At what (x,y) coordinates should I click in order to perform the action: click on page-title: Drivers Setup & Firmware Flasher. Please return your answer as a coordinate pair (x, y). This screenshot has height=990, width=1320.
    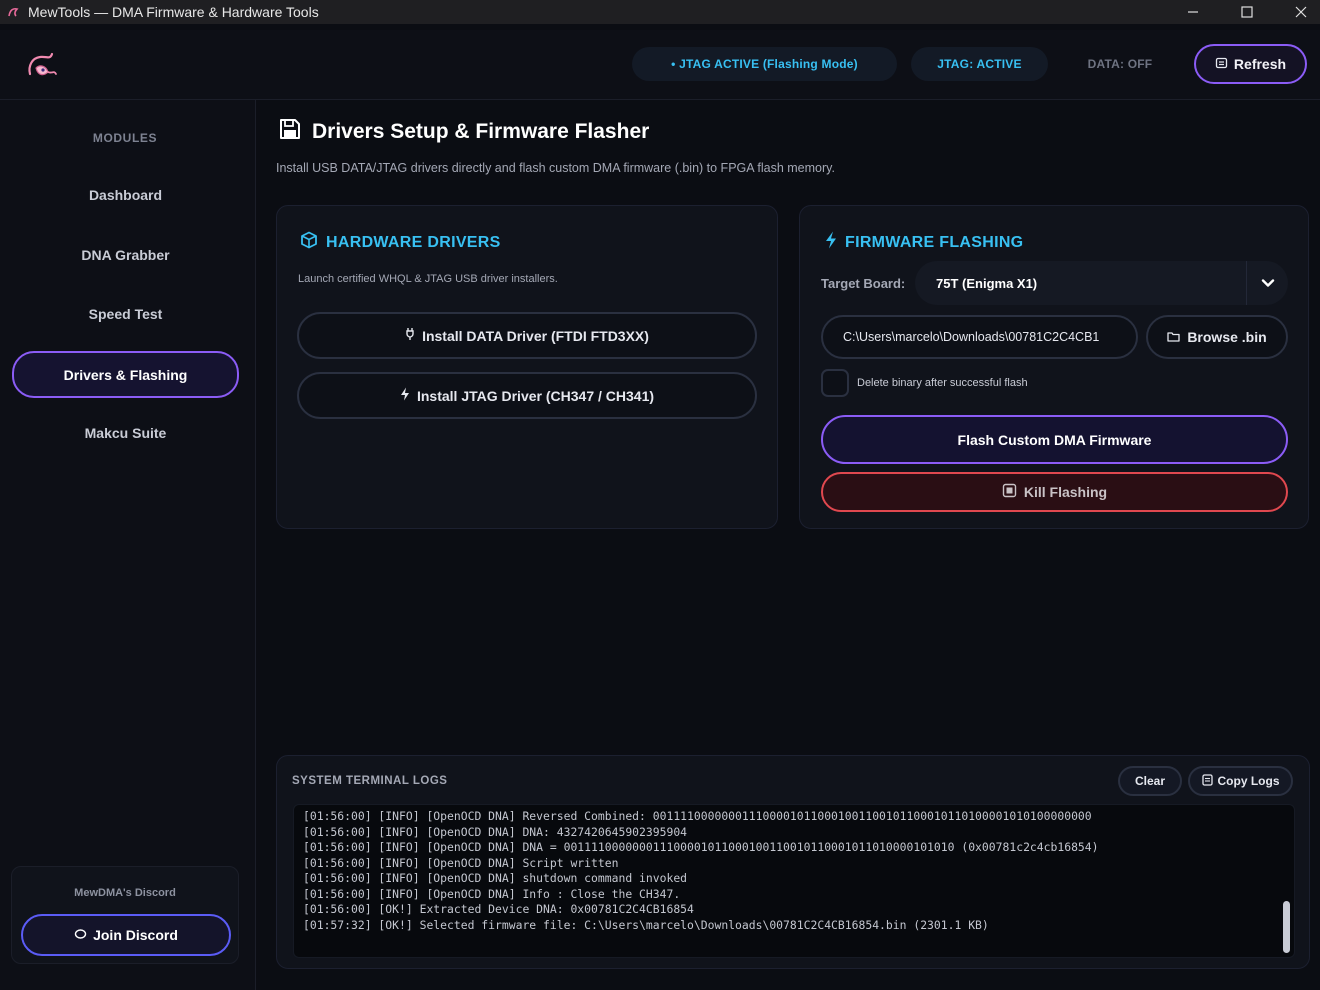
    Looking at the image, I should click on (463, 131).